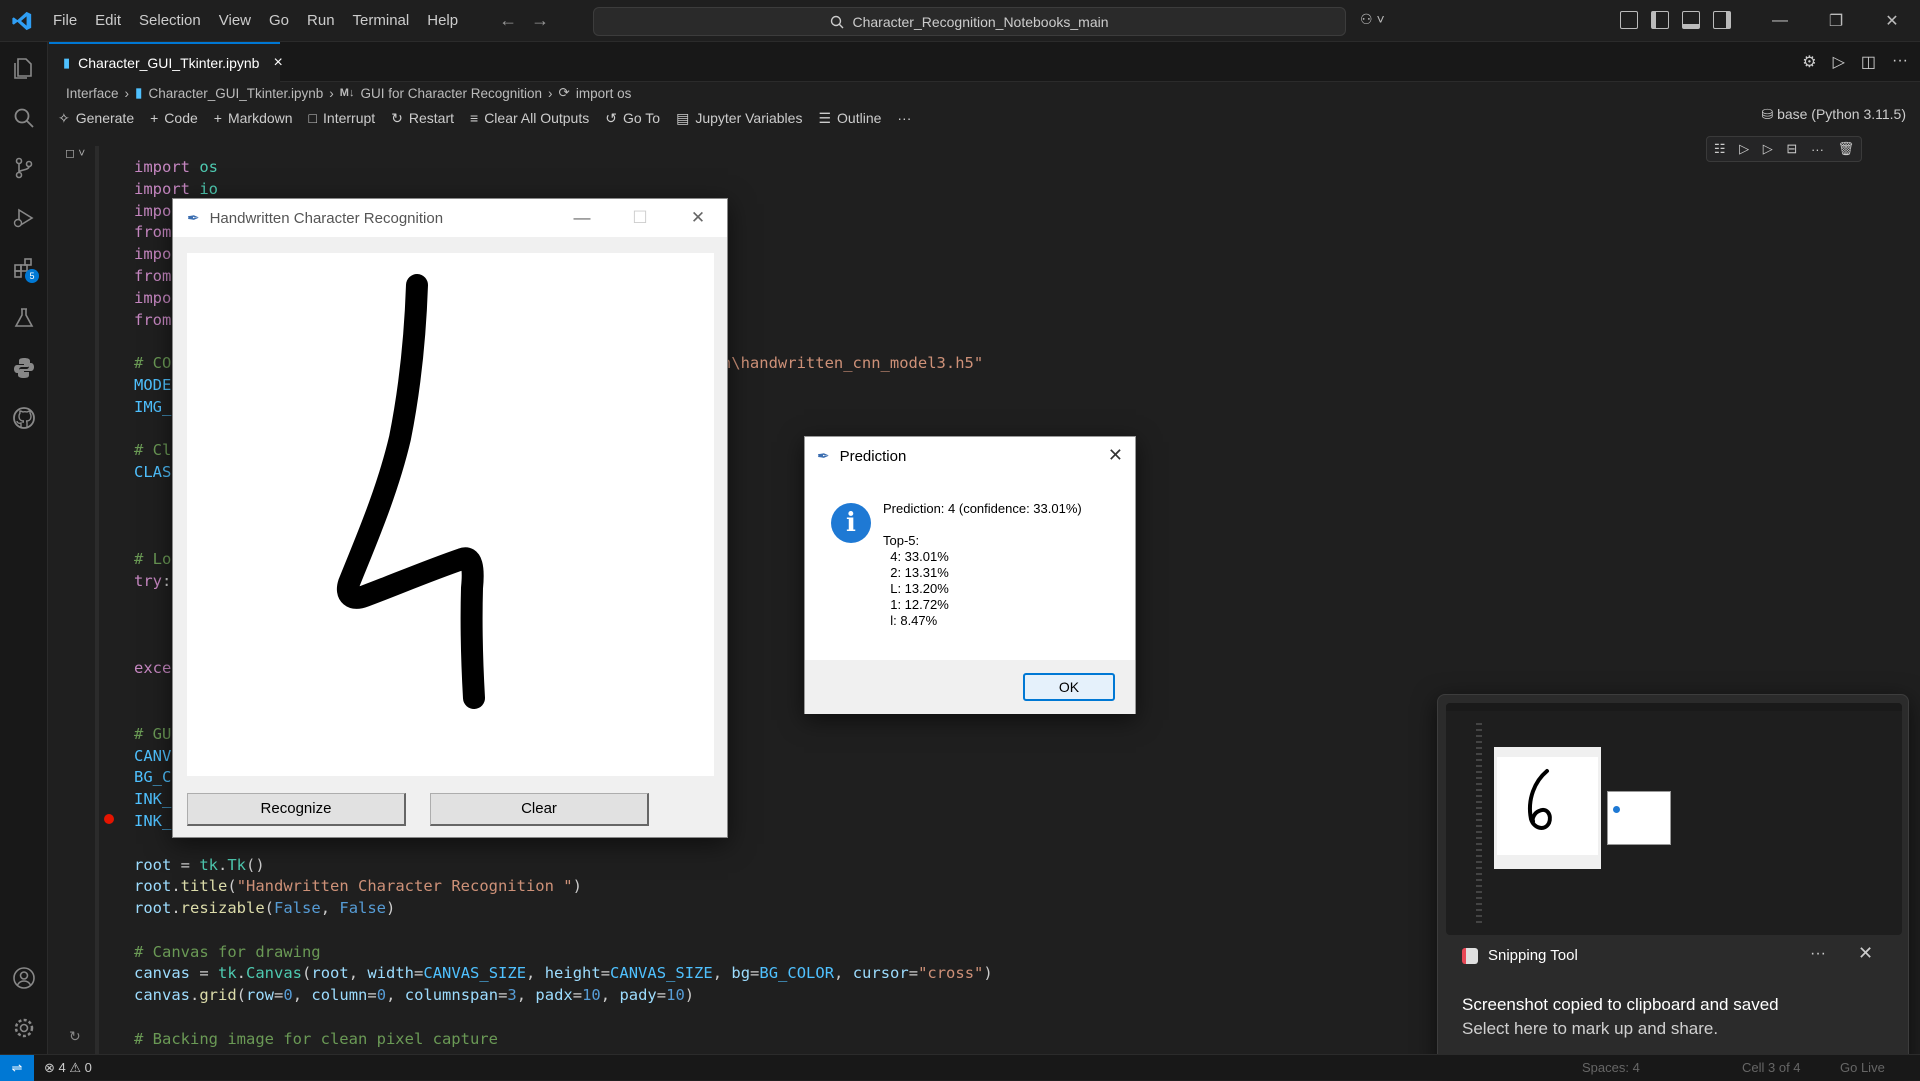 Image resolution: width=1920 pixels, height=1081 pixels. Describe the element at coordinates (92, 93) in the screenshot. I see `breadcrumb-folder: Interface` at that location.